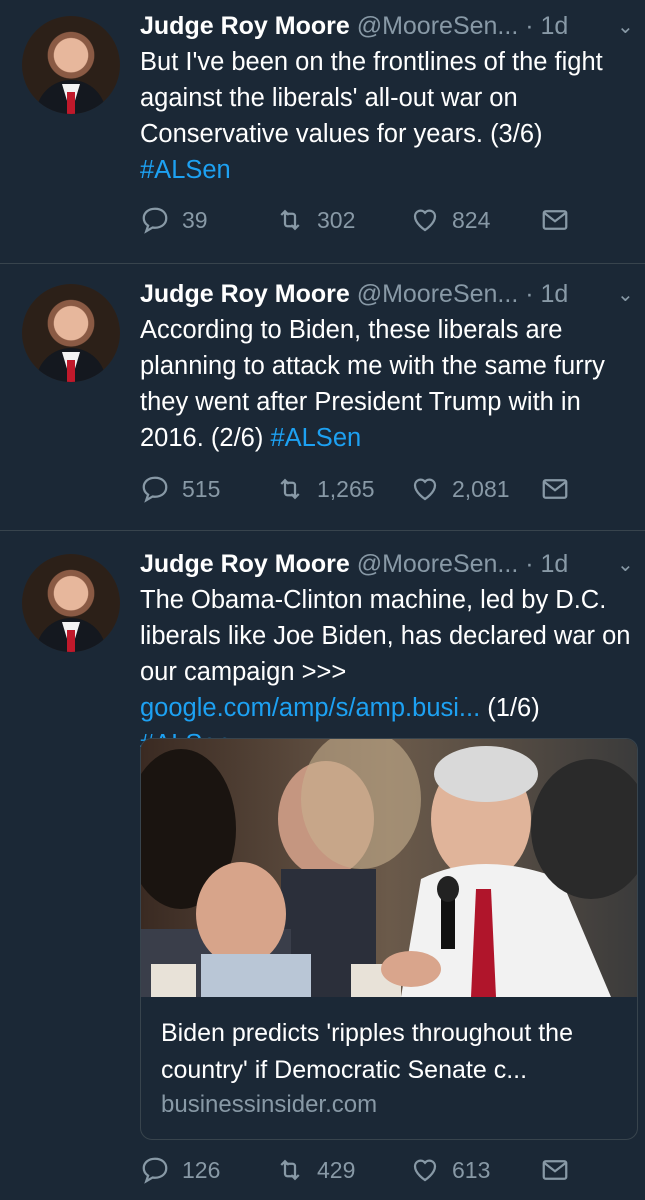  Describe the element at coordinates (370, 225) in the screenshot. I see `tweet-actions: 39 302 824` at that location.